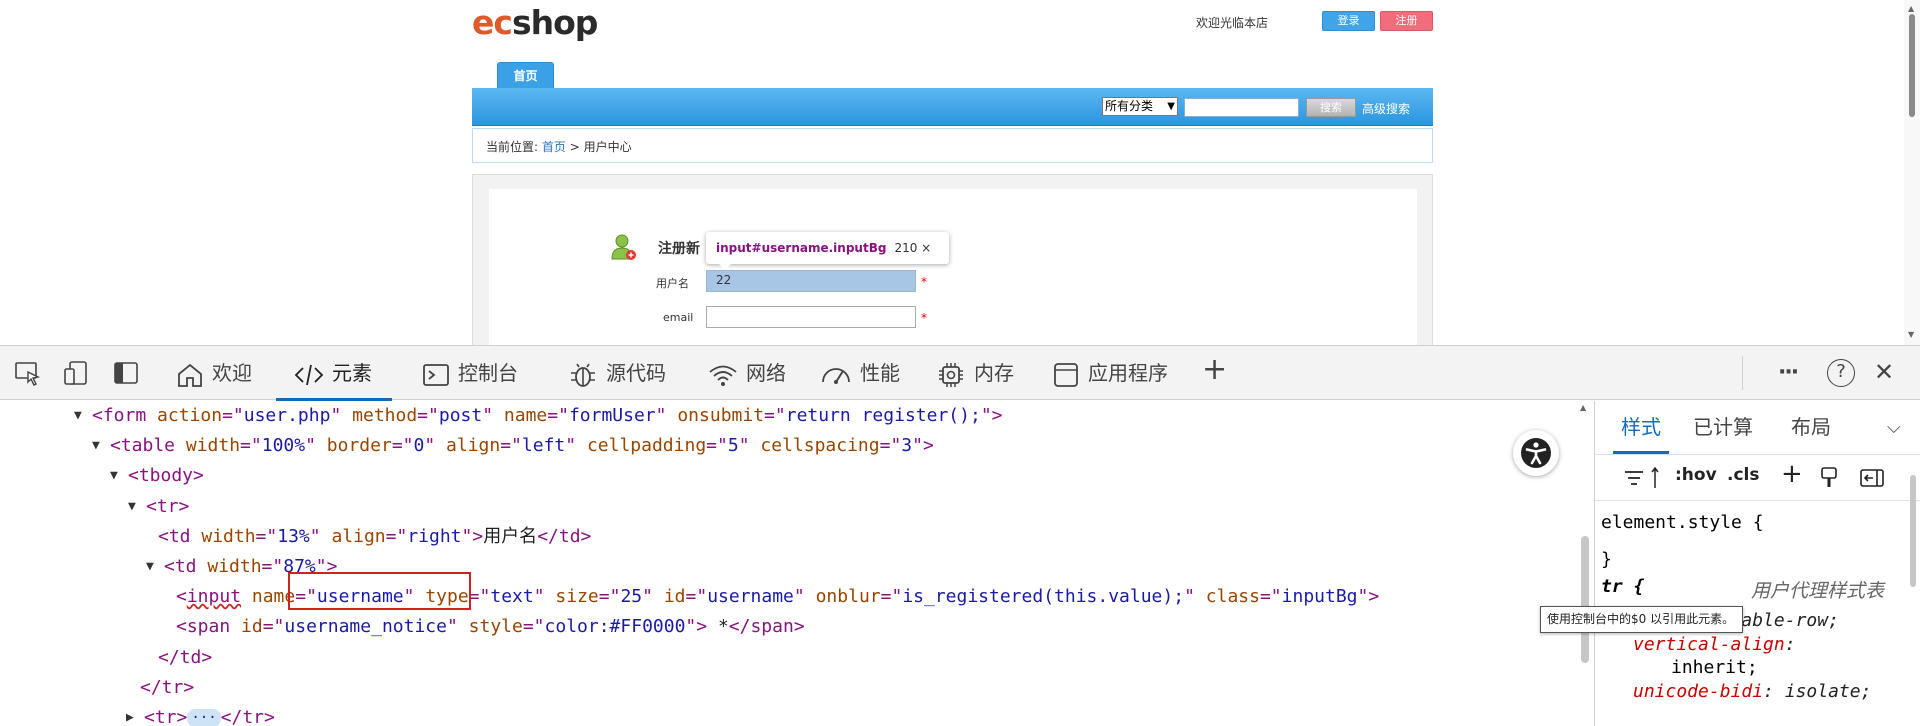 The width and height of the screenshot is (1920, 726). I want to click on styles-toolbar: :hov .cls +, so click(1757, 477).